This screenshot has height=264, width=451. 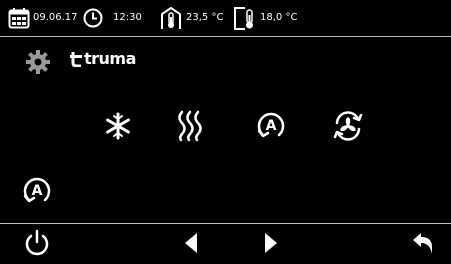 What do you see at coordinates (76, 59) in the screenshot?
I see `truma-logo-mark` at bounding box center [76, 59].